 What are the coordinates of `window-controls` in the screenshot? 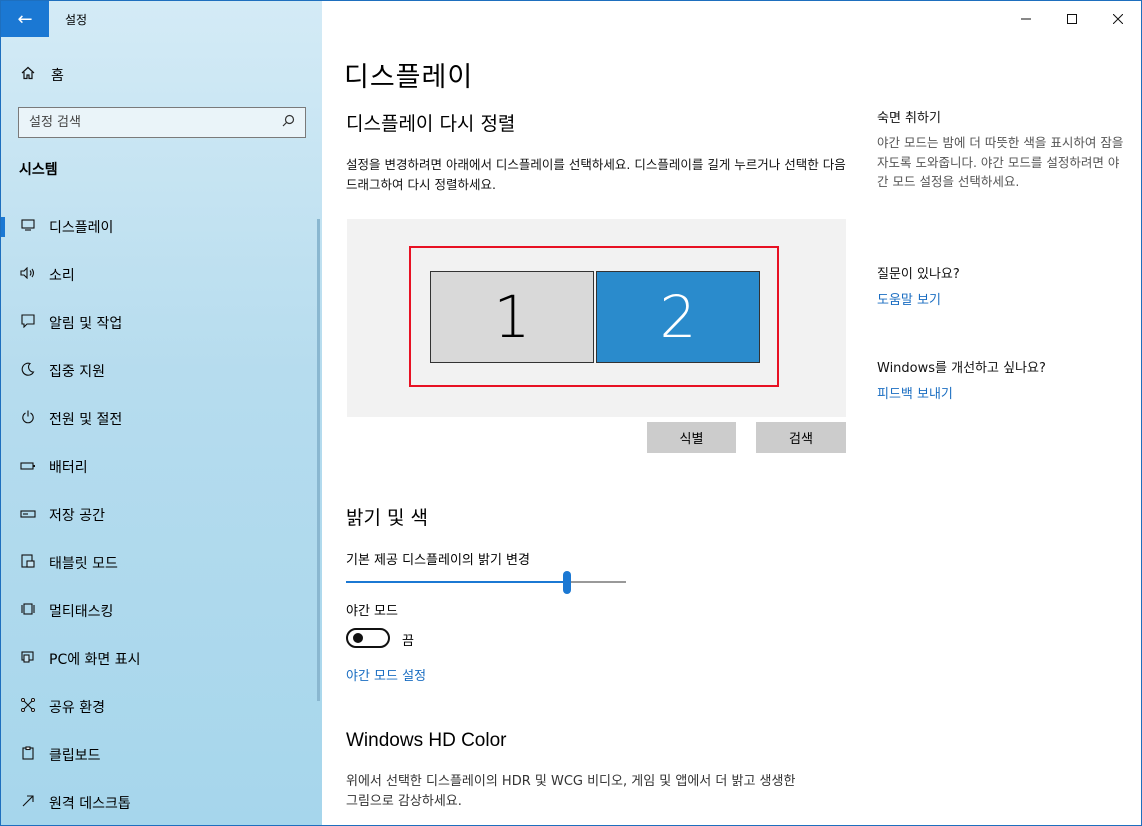 It's located at (1072, 19).